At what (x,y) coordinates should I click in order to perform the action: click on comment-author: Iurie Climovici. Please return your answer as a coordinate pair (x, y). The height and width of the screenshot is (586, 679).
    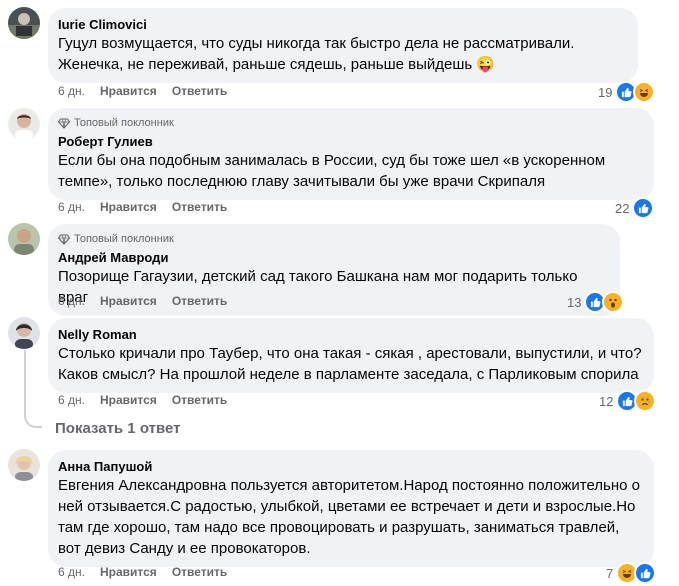
    Looking at the image, I should click on (342, 24).